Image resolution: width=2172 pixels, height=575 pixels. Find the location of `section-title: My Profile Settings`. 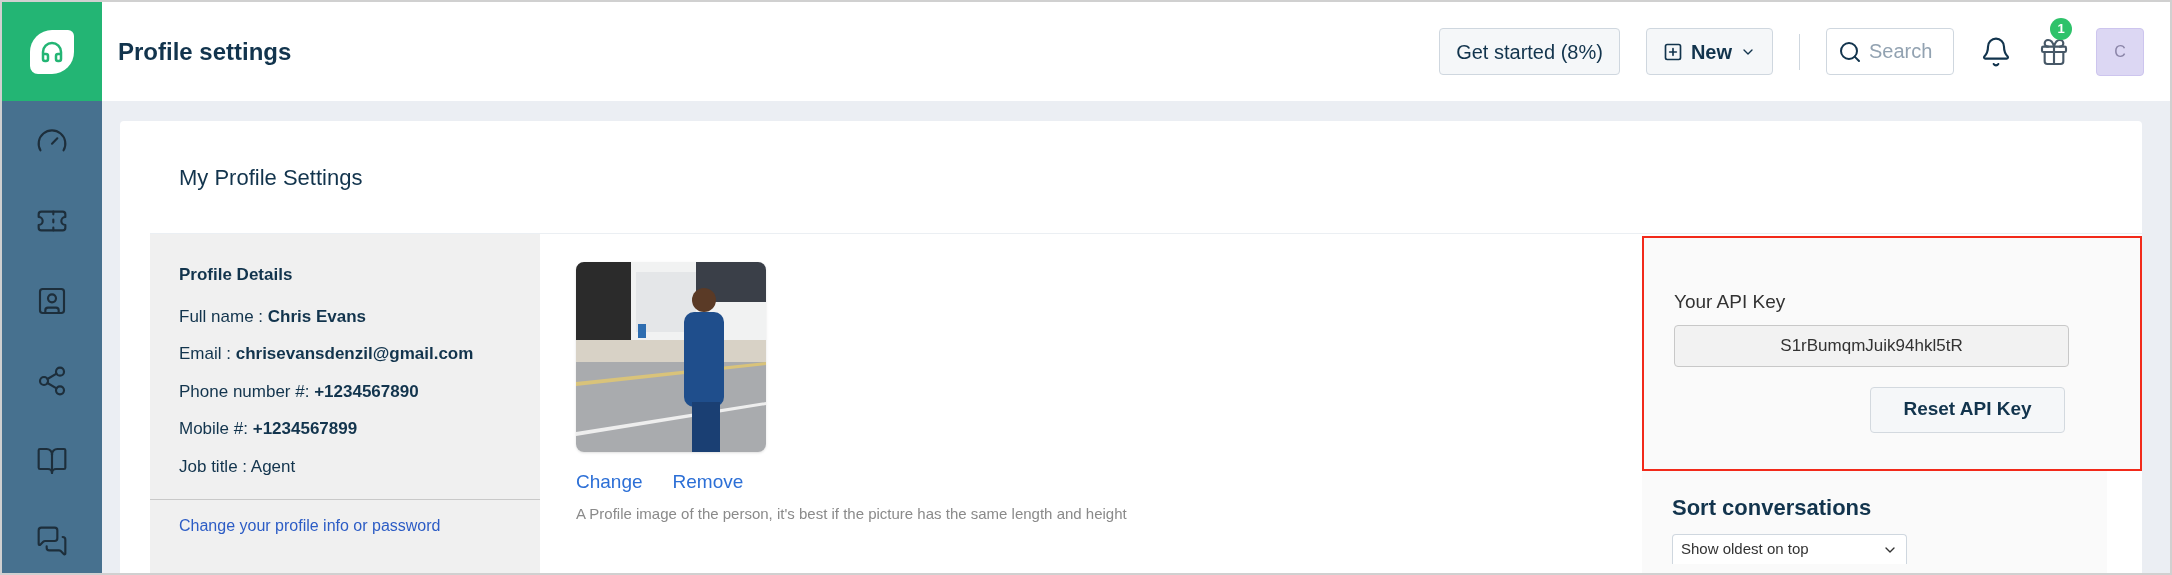

section-title: My Profile Settings is located at coordinates (271, 177).